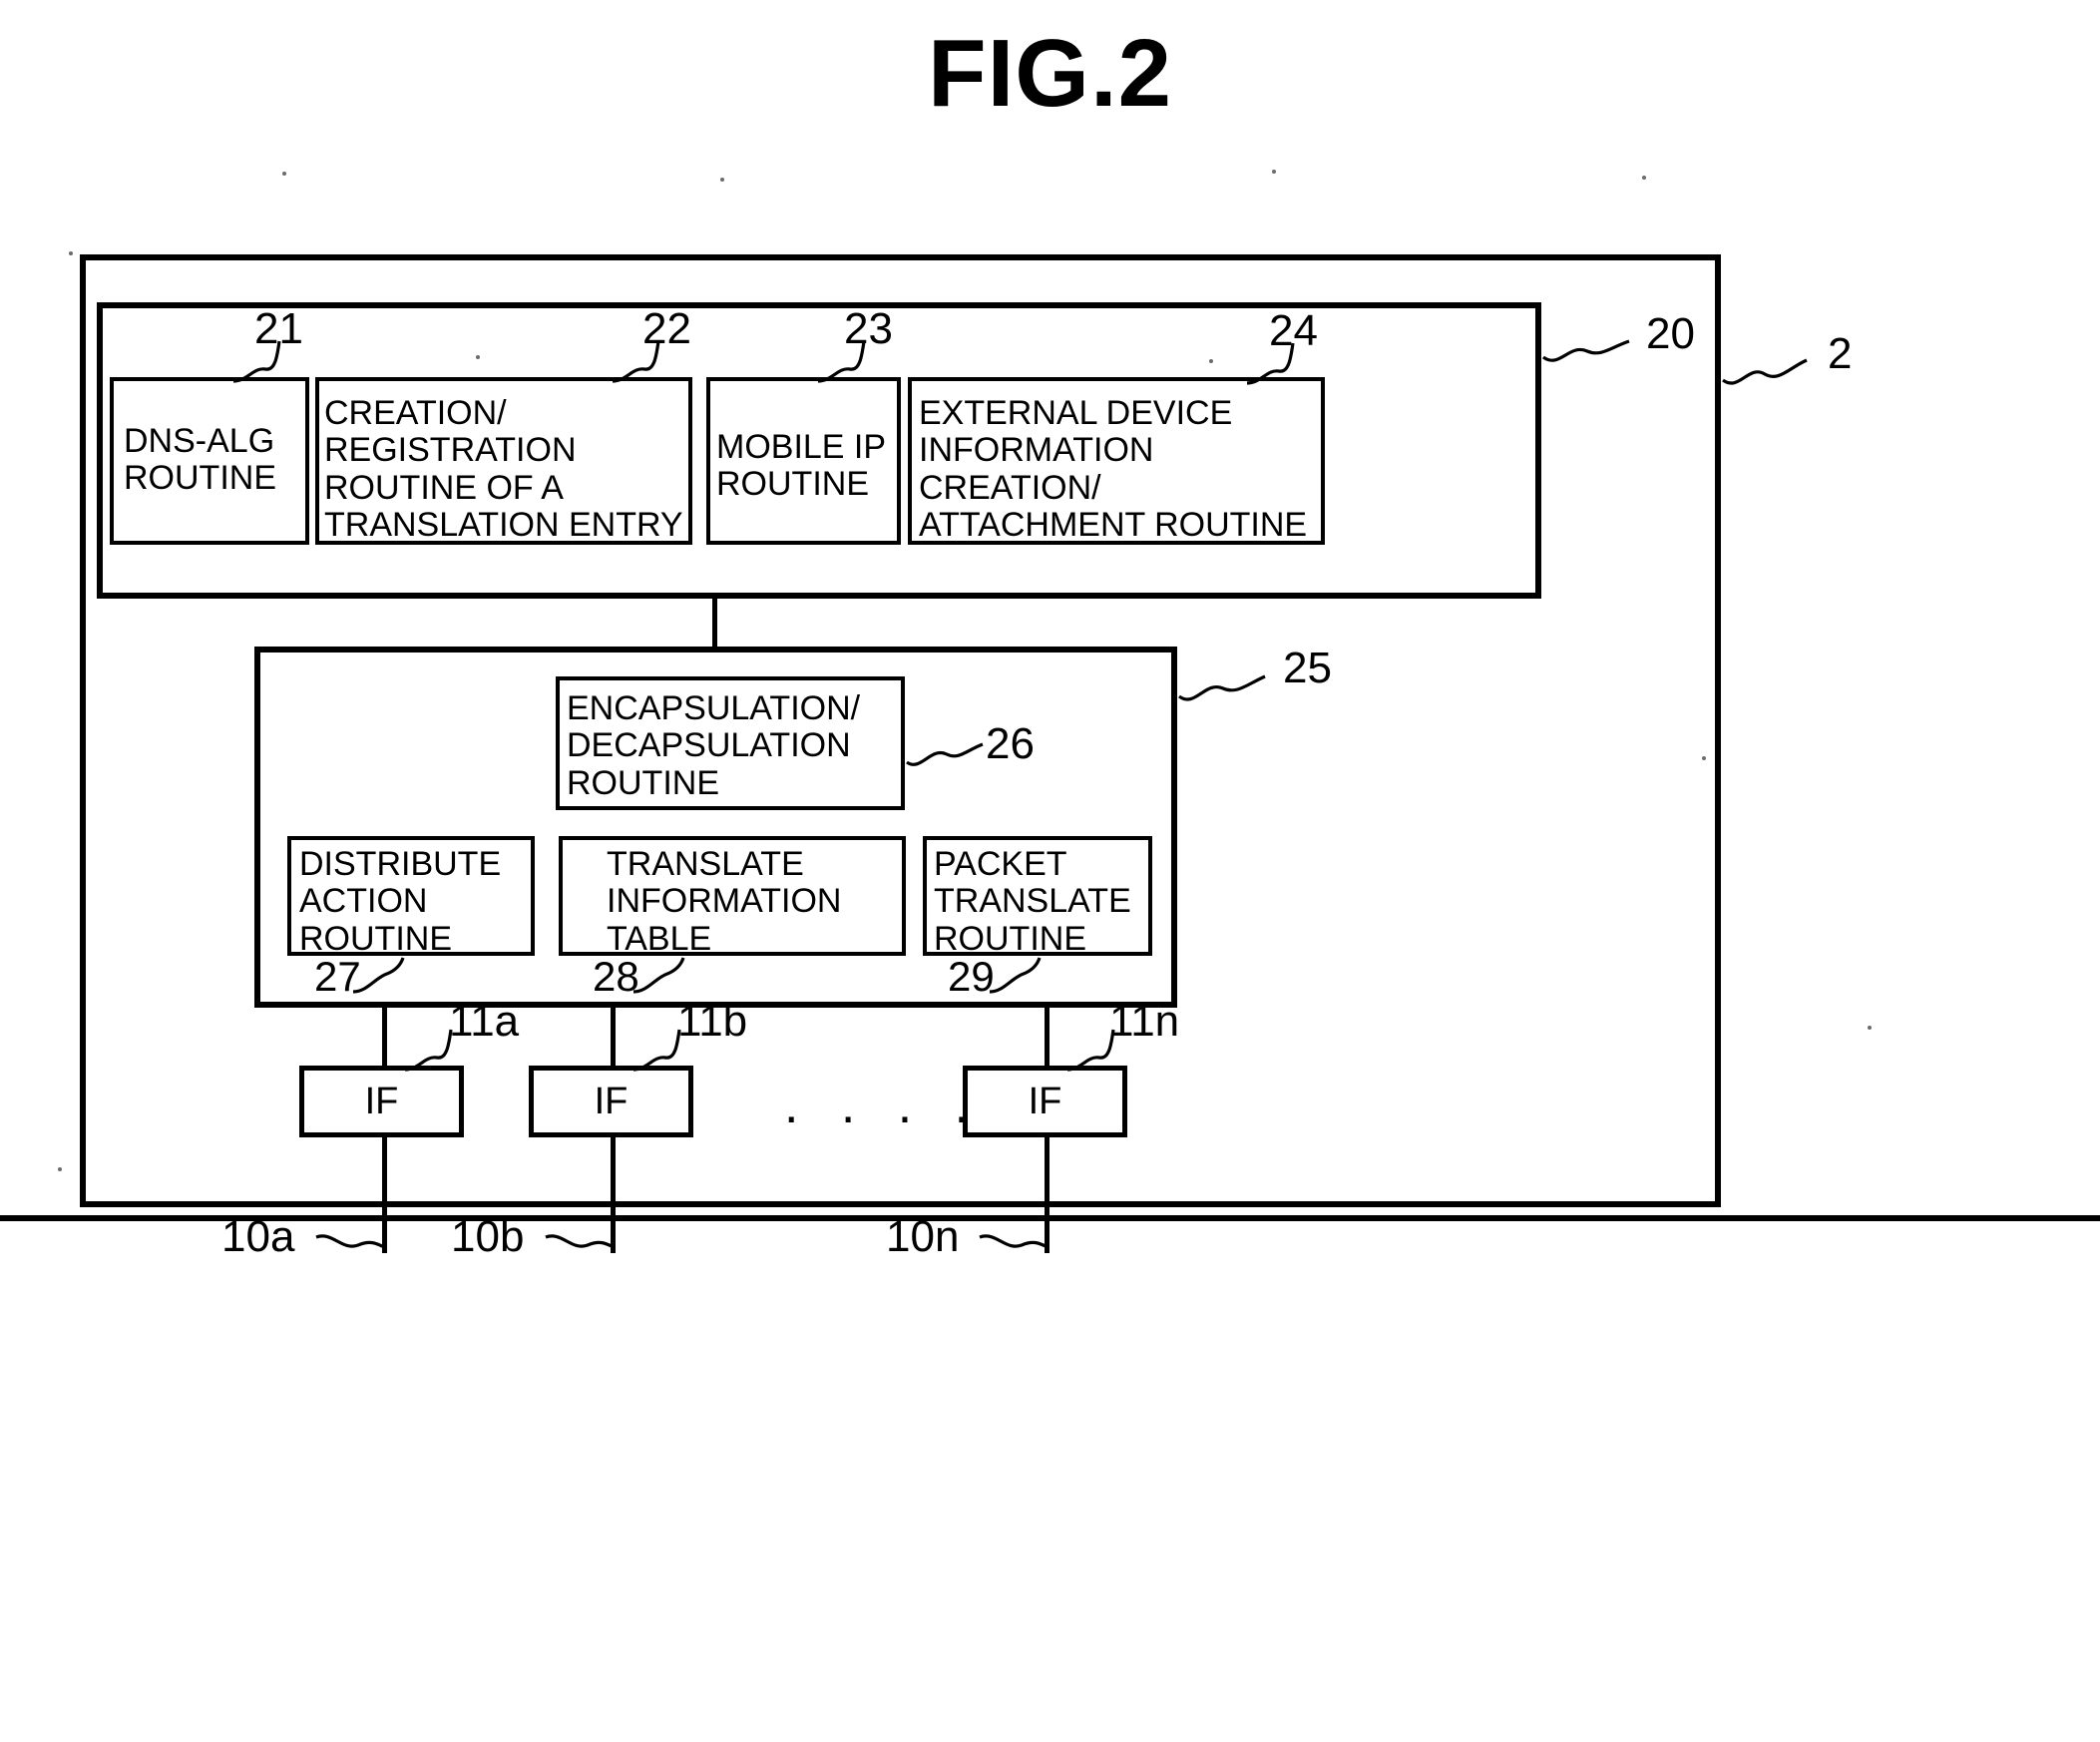  Describe the element at coordinates (884, 1105) in the screenshot. I see `ellipsis-between-interfaces: . . . .` at that location.